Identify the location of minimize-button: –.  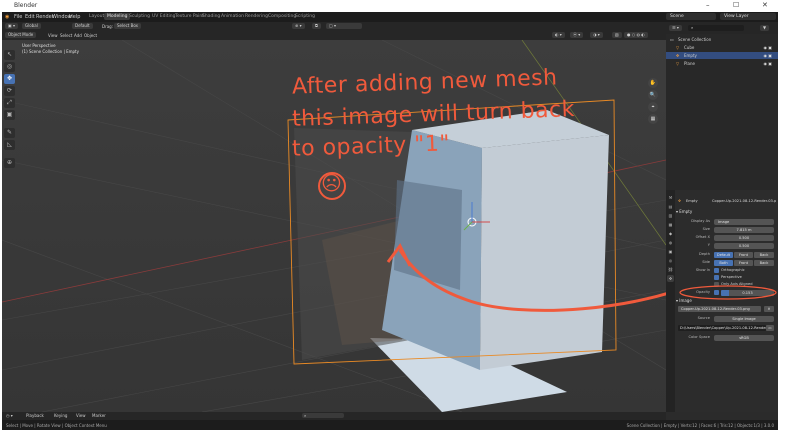
(708, 5).